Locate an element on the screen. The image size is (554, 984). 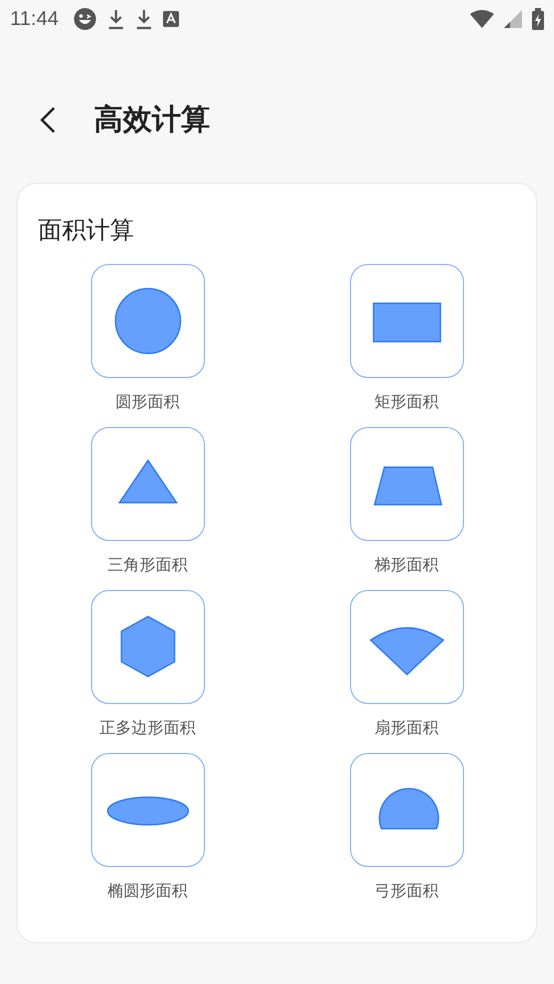
hexagon-icon is located at coordinates (147, 647).